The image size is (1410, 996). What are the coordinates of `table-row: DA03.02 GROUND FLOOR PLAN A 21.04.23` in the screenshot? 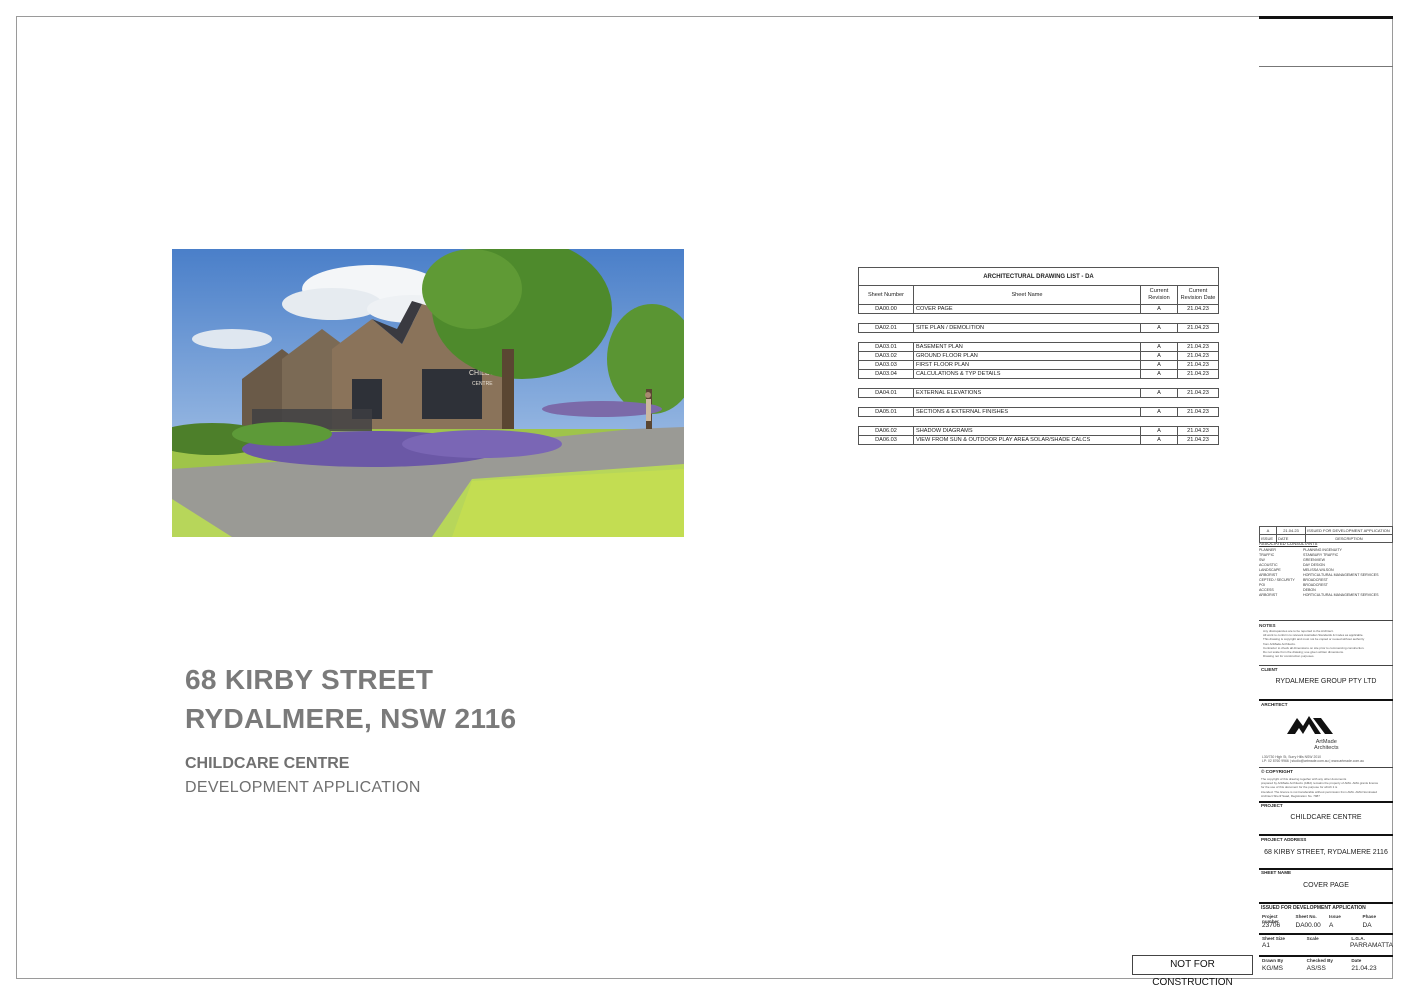 It's located at (1038, 356).